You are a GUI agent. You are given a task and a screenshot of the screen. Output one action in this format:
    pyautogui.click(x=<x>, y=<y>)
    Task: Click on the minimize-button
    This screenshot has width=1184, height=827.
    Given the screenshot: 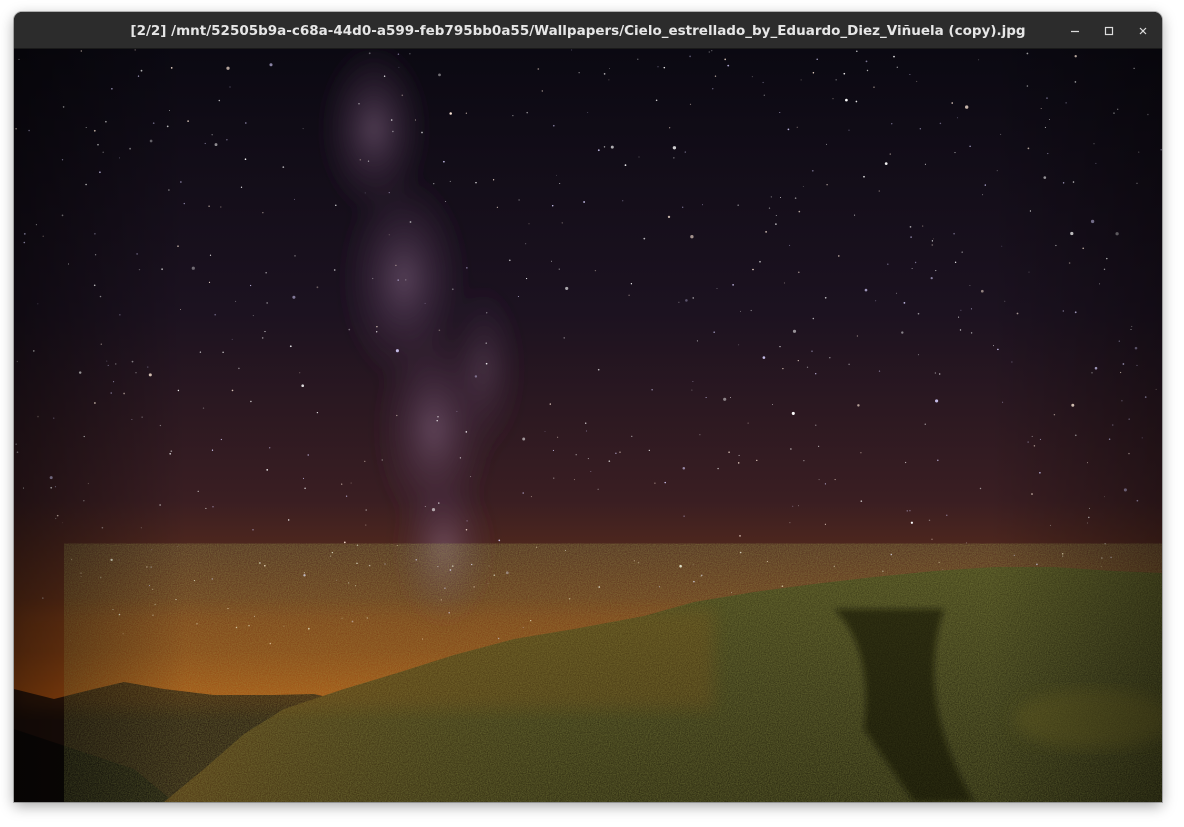 What is the action you would take?
    pyautogui.click(x=1075, y=31)
    